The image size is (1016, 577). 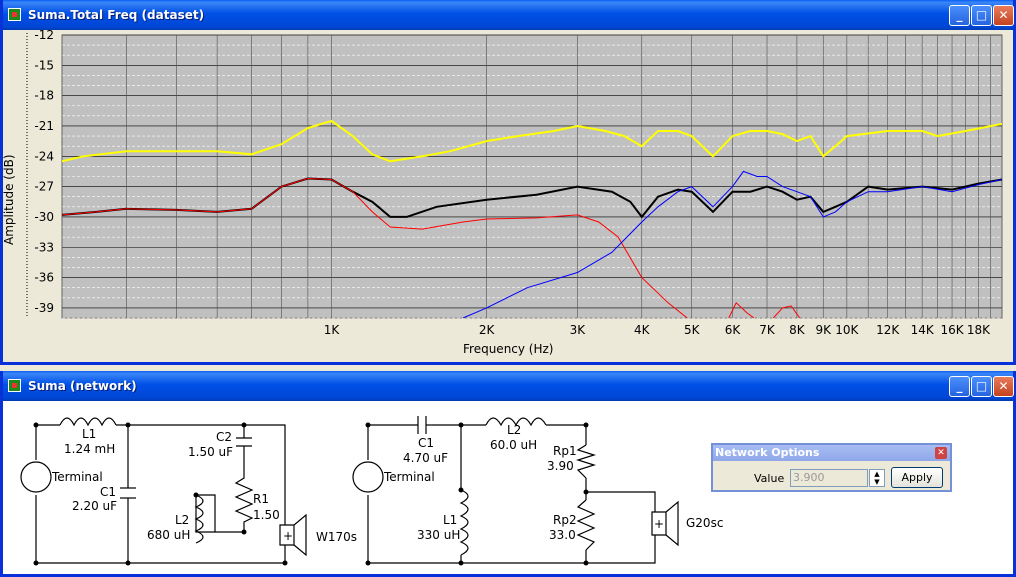 I want to click on speaker2-label: G20sc, so click(x=705, y=523).